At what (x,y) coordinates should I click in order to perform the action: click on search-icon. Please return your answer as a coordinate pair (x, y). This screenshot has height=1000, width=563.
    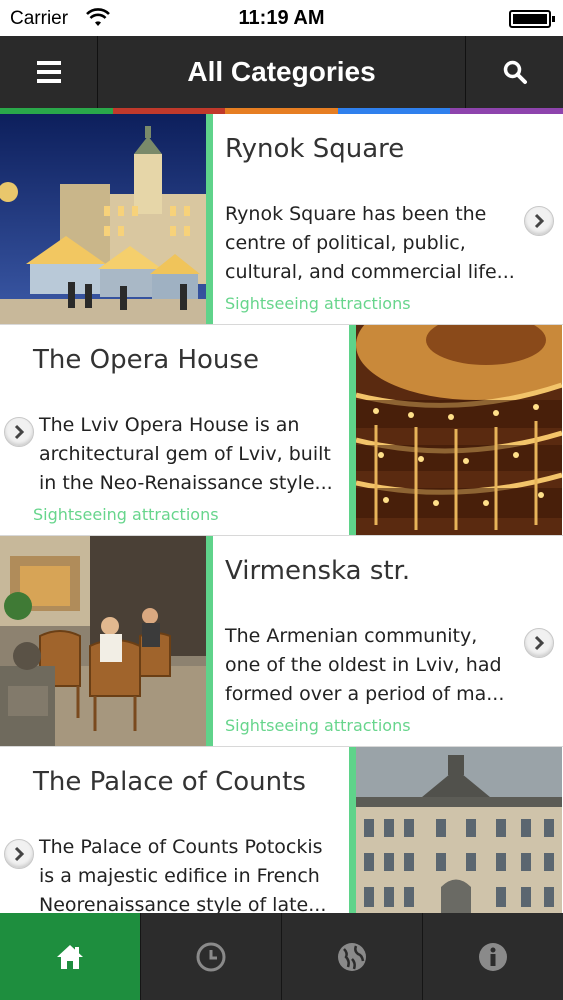
    Looking at the image, I should click on (515, 72).